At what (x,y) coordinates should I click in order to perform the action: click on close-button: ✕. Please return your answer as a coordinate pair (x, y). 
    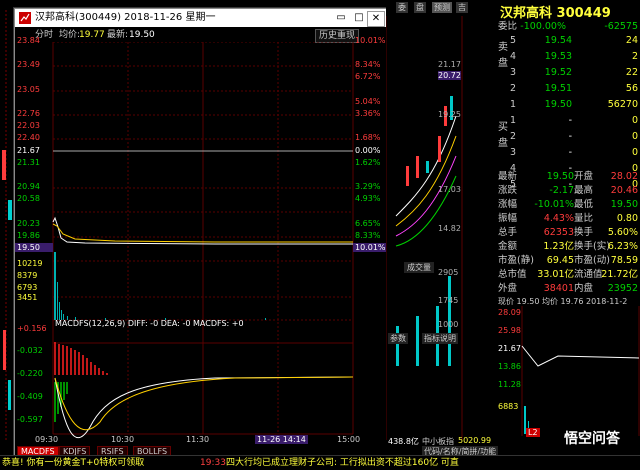
    Looking at the image, I should click on (376, 19).